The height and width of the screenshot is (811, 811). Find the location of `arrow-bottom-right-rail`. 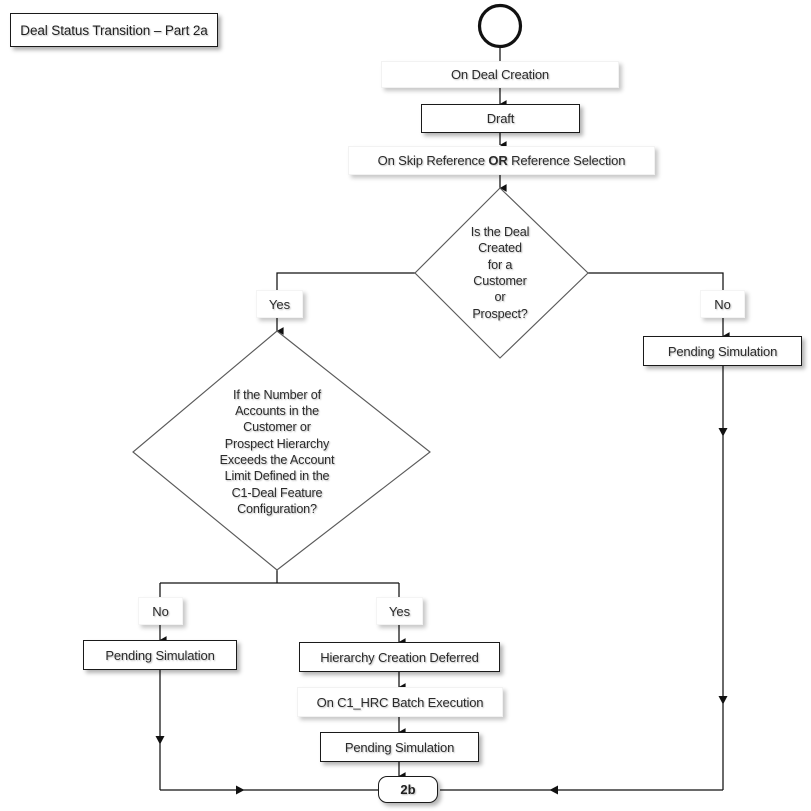

arrow-bottom-right-rail is located at coordinates (553, 790).